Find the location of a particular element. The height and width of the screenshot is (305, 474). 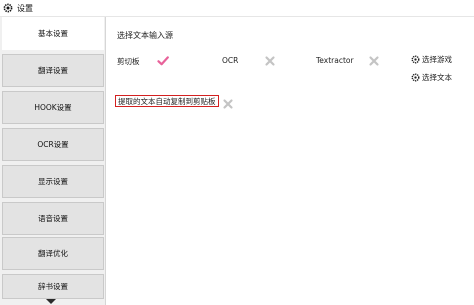

source-textractor-label: Textractor is located at coordinates (335, 60).